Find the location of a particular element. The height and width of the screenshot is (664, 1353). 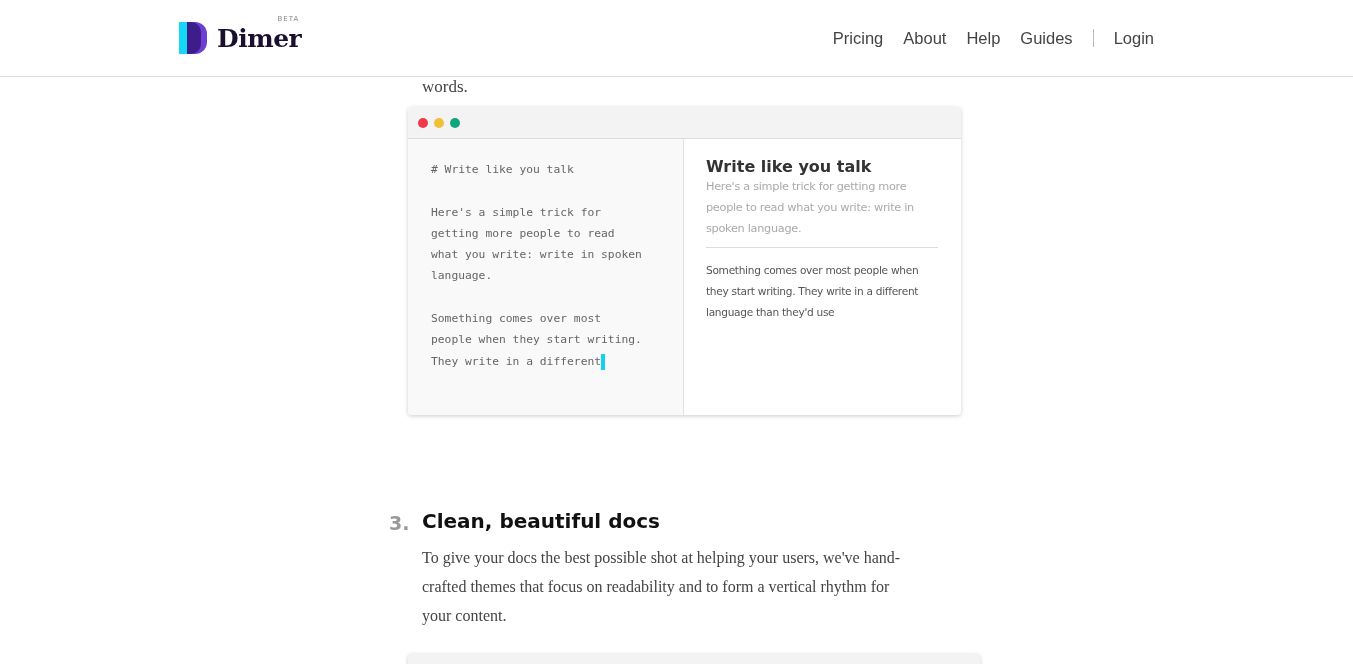

nav-link: Pricing is located at coordinates (858, 38).